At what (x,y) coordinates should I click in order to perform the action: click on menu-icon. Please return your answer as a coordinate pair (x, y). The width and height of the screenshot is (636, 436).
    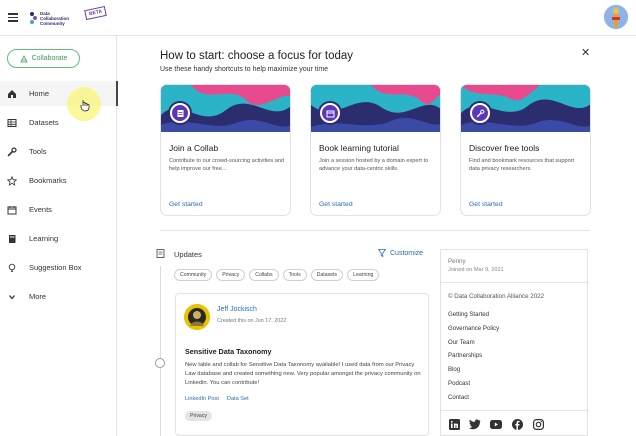
    Looking at the image, I should click on (13, 17).